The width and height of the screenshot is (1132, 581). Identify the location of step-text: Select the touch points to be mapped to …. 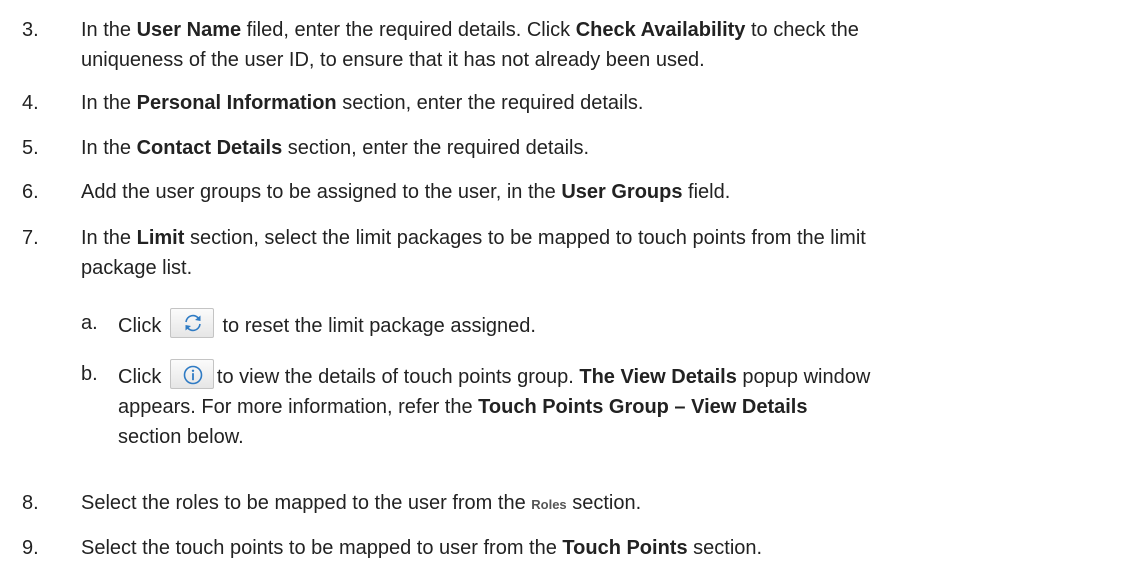
(422, 548).